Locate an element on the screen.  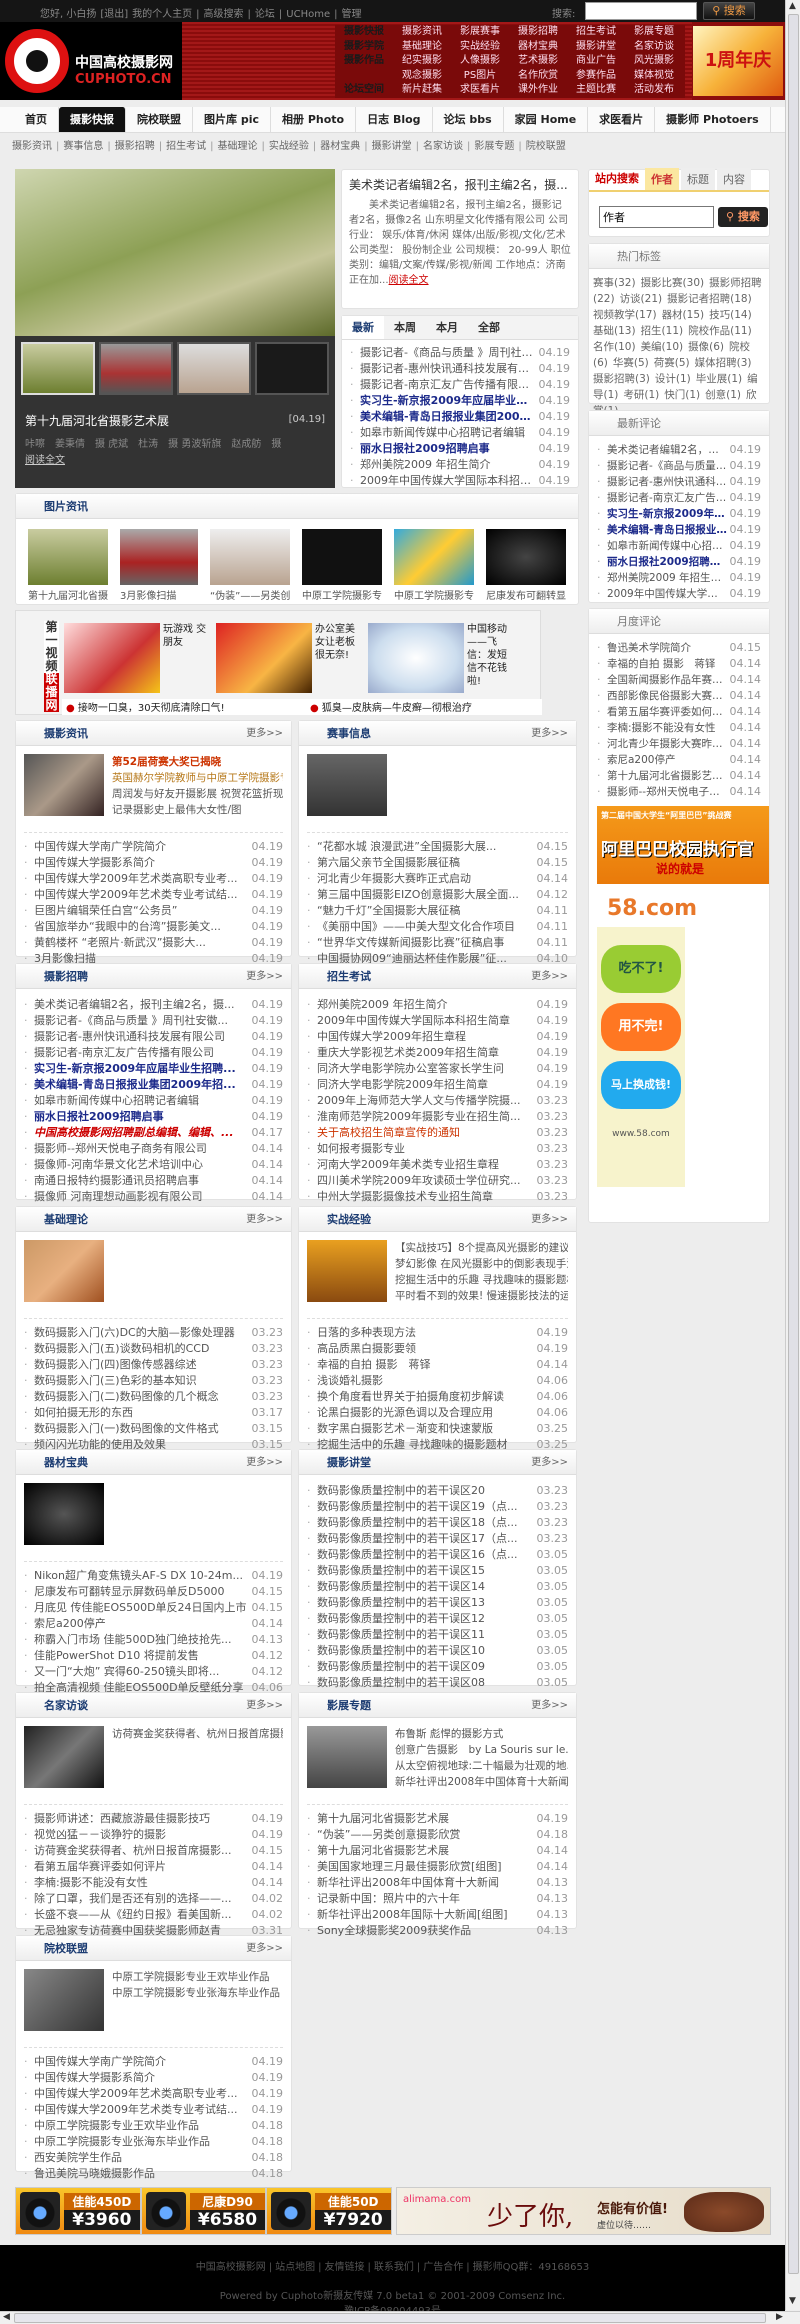
list-item: 索尼a200停产04.14 is located at coordinates (679, 760).